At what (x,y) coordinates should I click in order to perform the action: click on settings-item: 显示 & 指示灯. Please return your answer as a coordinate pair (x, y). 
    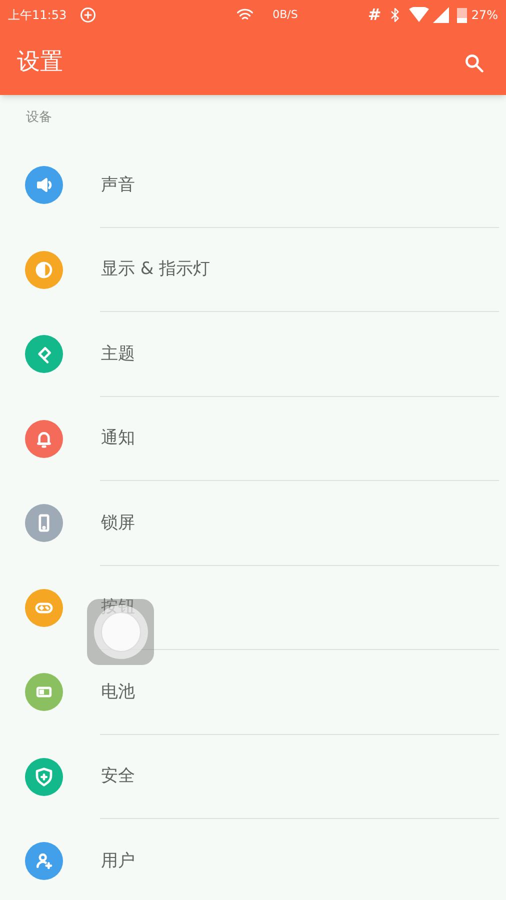
    Looking at the image, I should click on (253, 270).